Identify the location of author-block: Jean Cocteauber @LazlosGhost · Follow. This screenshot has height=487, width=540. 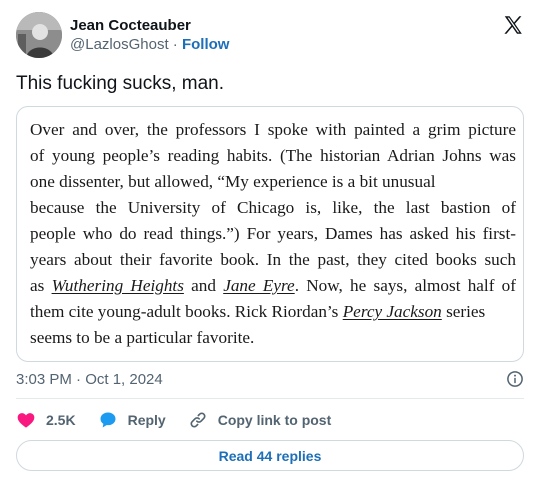
(149, 35).